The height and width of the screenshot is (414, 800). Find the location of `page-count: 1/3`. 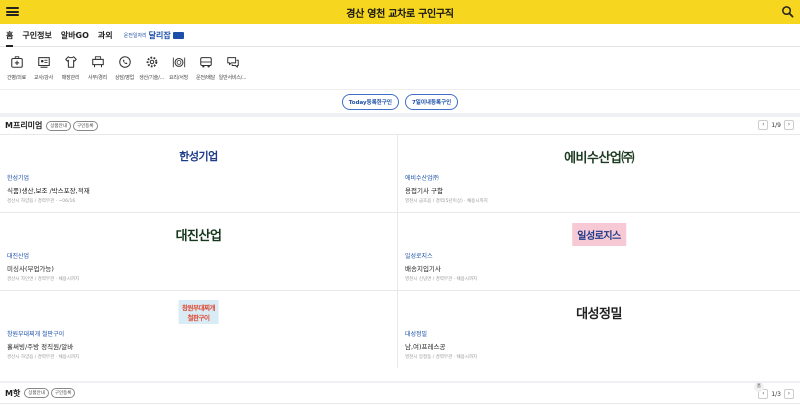

page-count: 1/3 is located at coordinates (776, 394).